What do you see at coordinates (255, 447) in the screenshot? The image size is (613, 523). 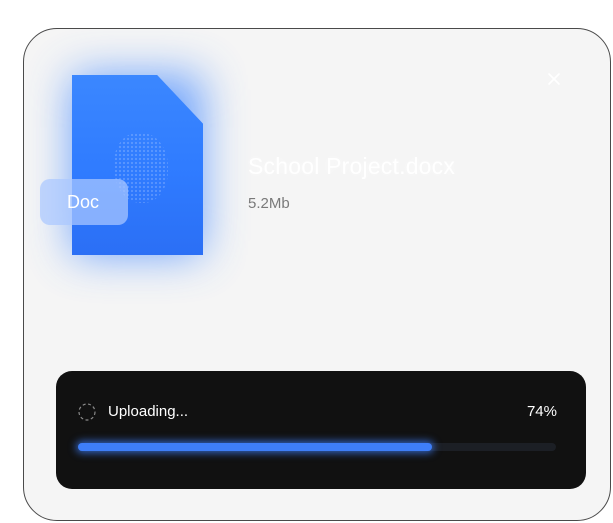 I see `progress-fill` at bounding box center [255, 447].